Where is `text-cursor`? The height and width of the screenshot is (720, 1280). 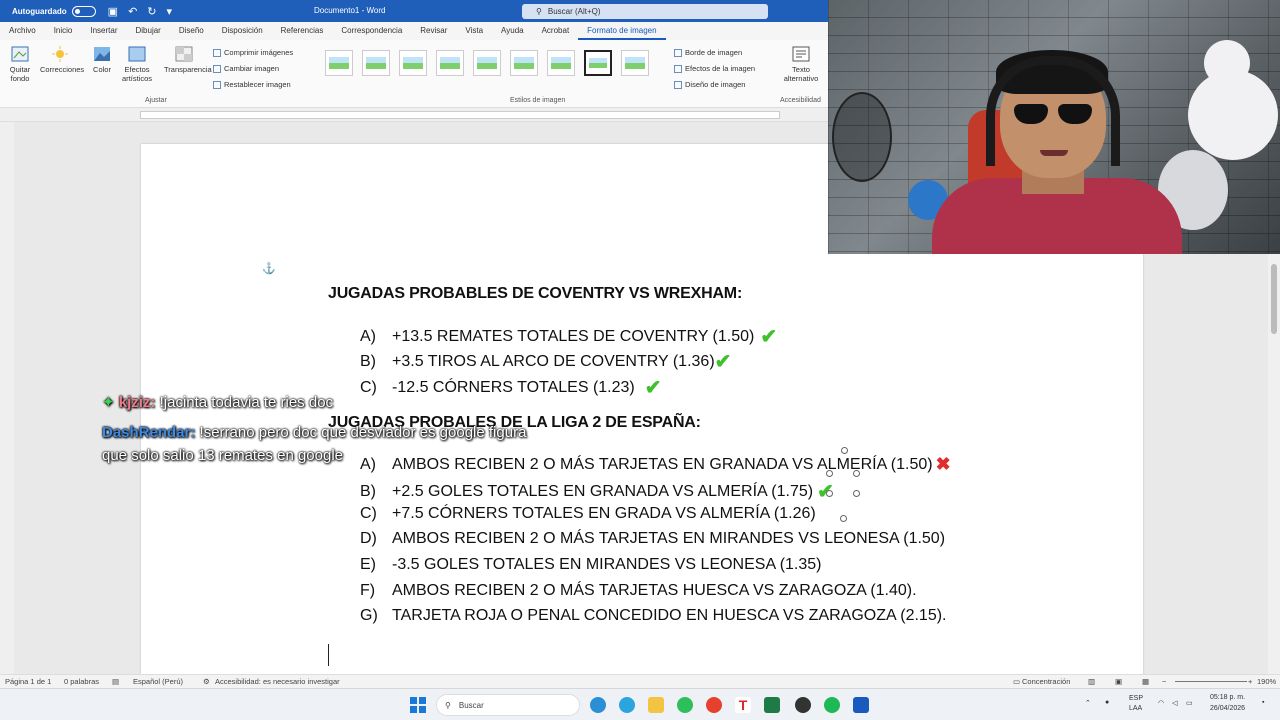 text-cursor is located at coordinates (328, 655).